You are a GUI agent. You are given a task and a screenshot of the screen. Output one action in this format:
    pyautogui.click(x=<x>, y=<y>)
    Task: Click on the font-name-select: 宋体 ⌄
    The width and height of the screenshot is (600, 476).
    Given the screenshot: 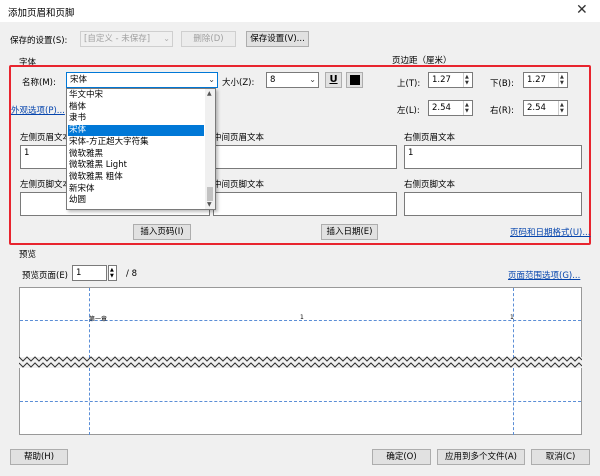 What is the action you would take?
    pyautogui.click(x=142, y=80)
    